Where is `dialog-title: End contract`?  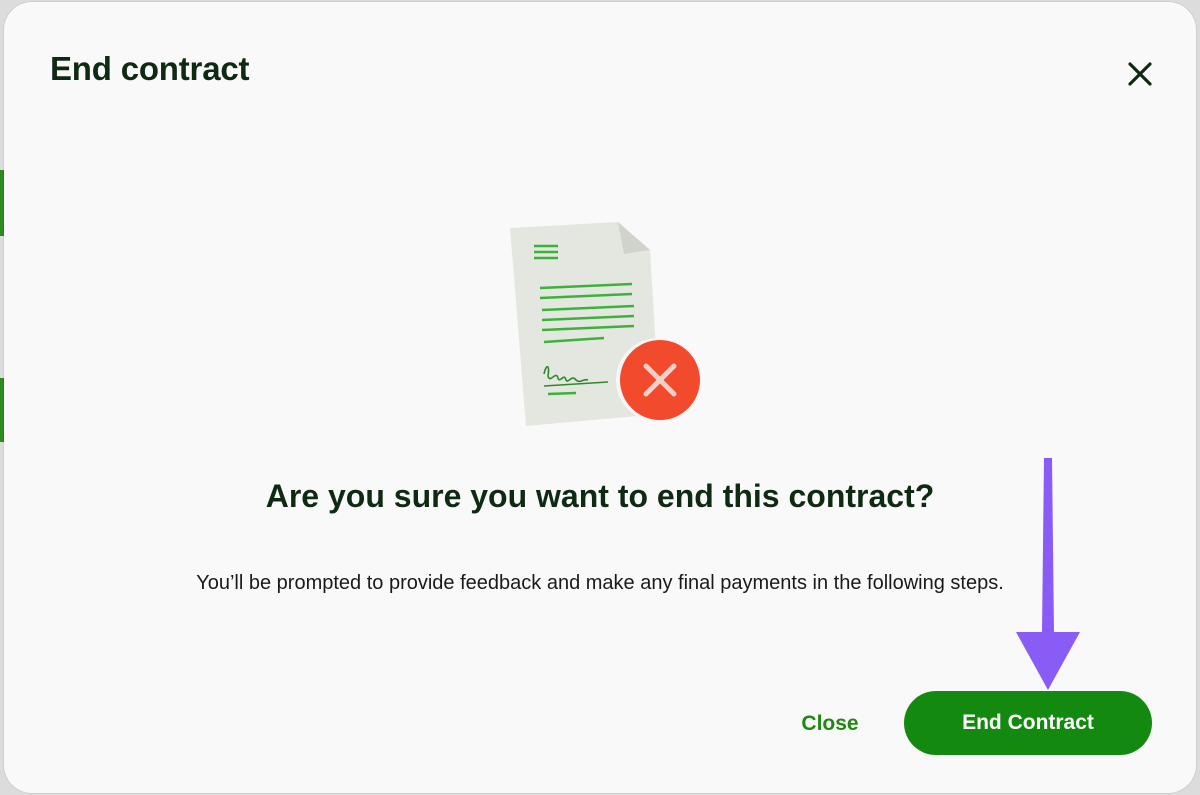 dialog-title: End contract is located at coordinates (150, 68).